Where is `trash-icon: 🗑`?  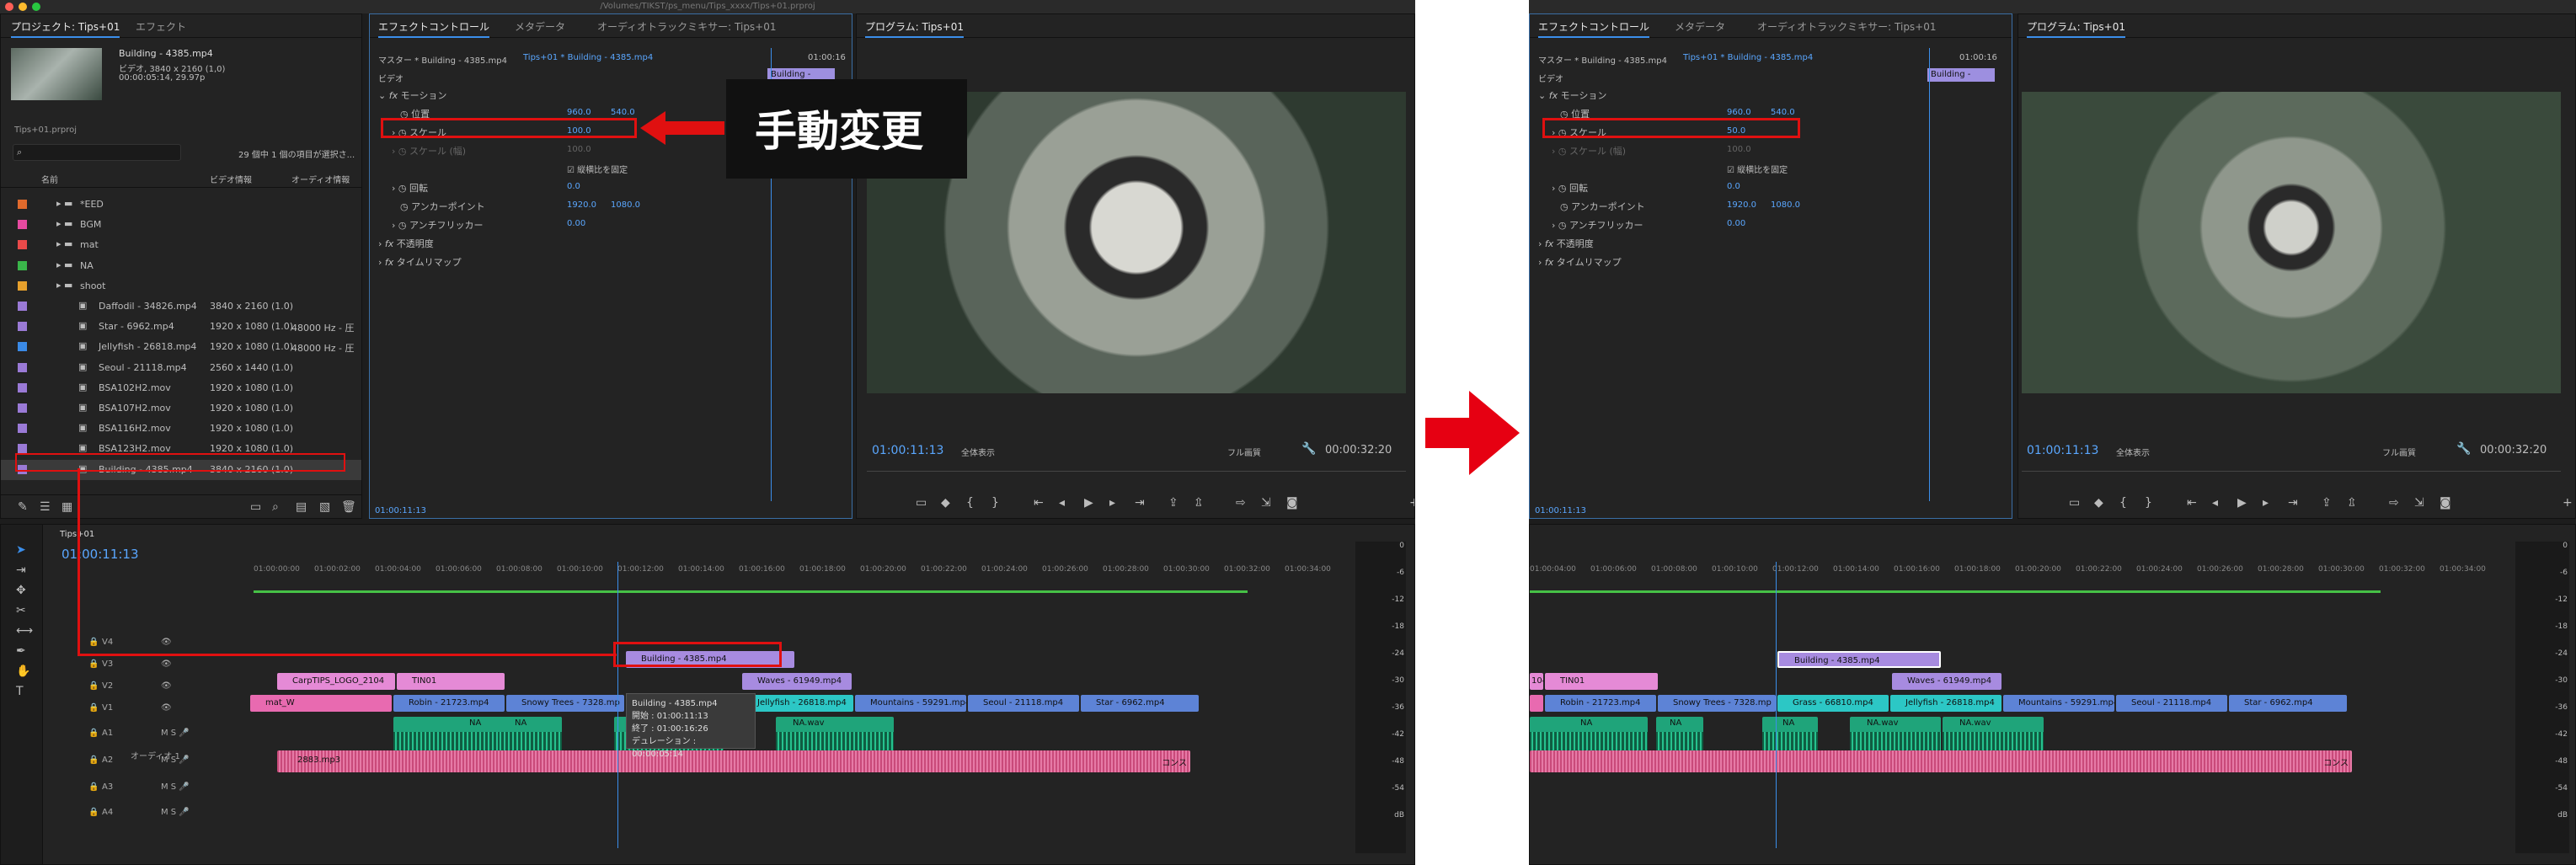 trash-icon: 🗑 is located at coordinates (348, 507).